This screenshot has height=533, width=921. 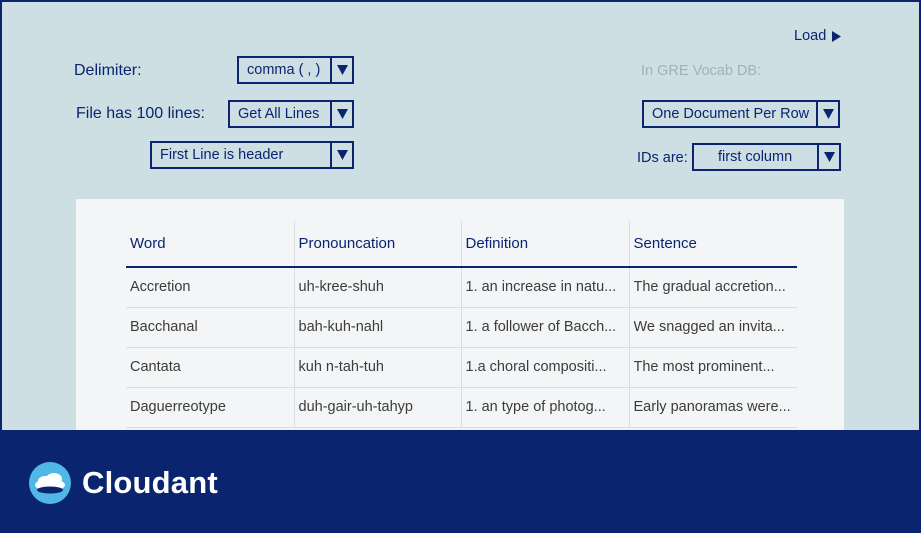 I want to click on brand-name: Cloudant, so click(x=150, y=482).